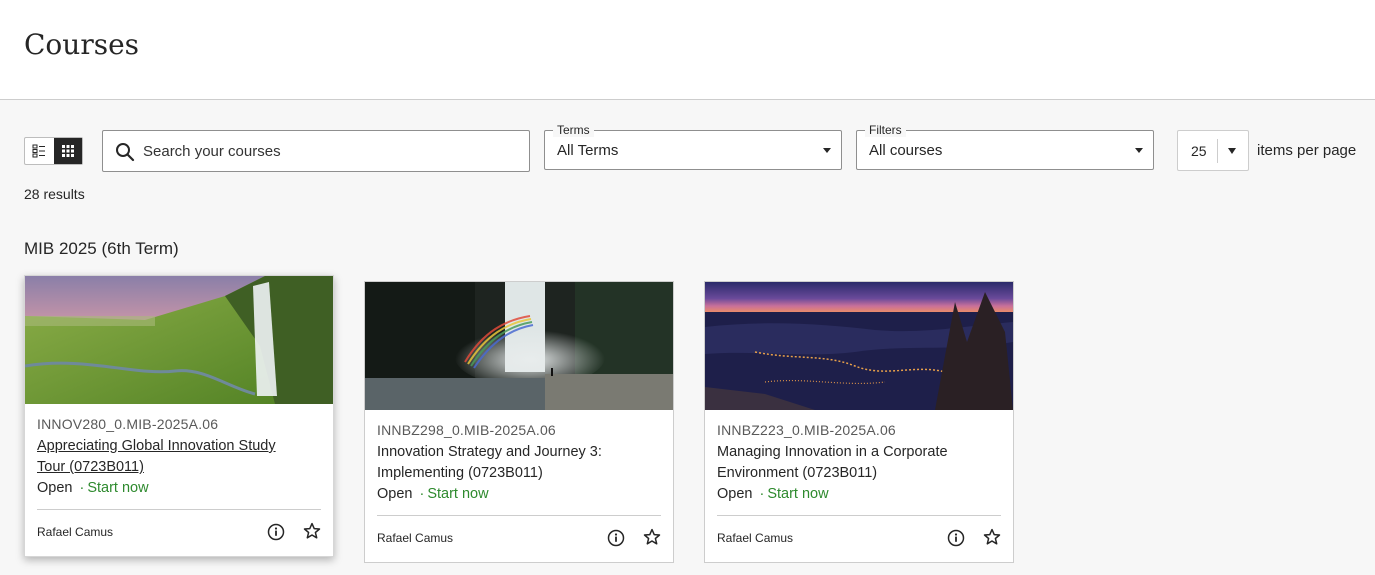 The width and height of the screenshot is (1375, 575). Describe the element at coordinates (1199, 151) in the screenshot. I see `items-per-page-value: 25` at that location.